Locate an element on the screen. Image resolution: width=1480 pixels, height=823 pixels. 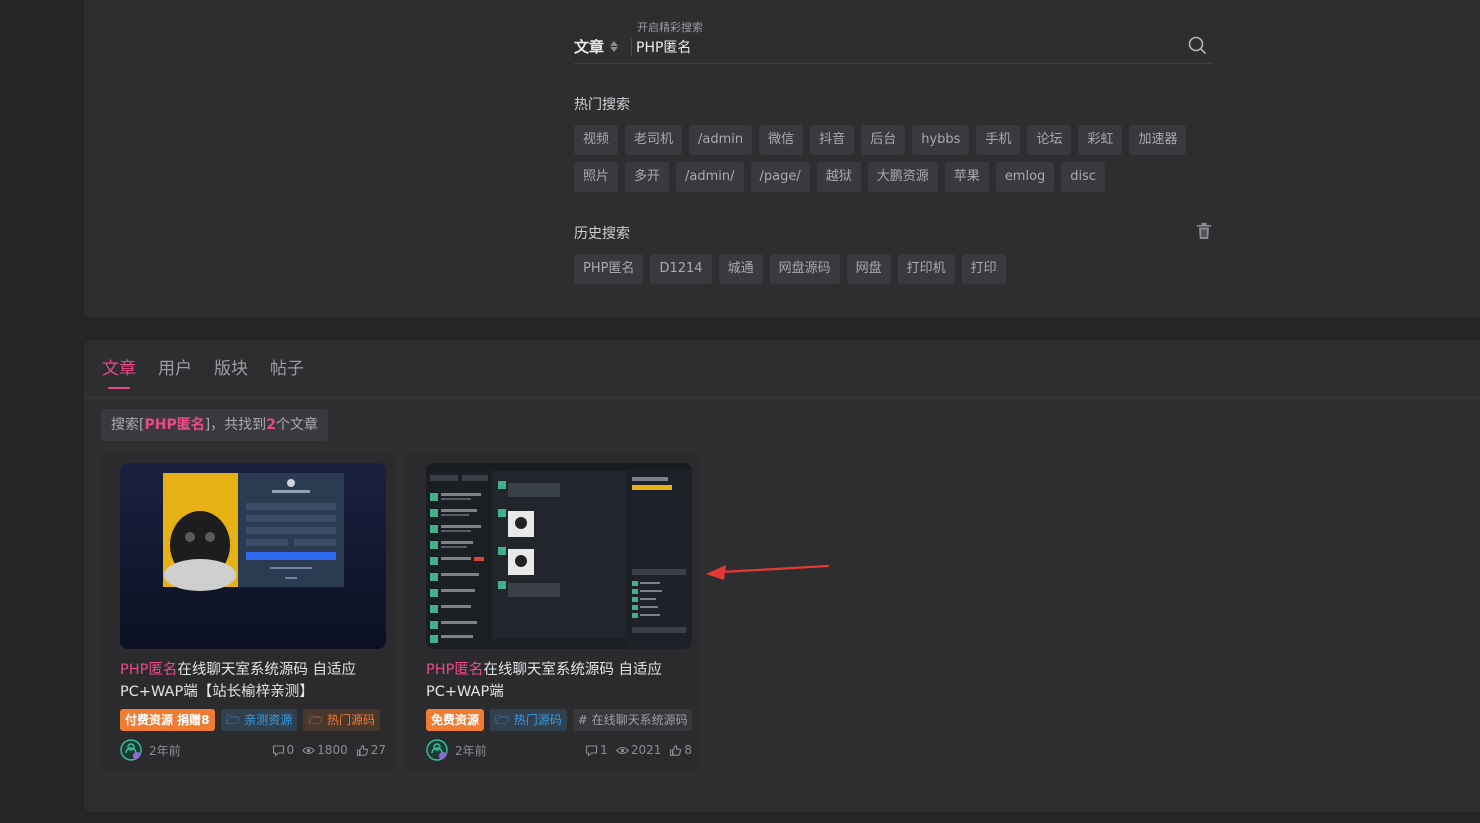
comment-count: 0 is located at coordinates (283, 750).